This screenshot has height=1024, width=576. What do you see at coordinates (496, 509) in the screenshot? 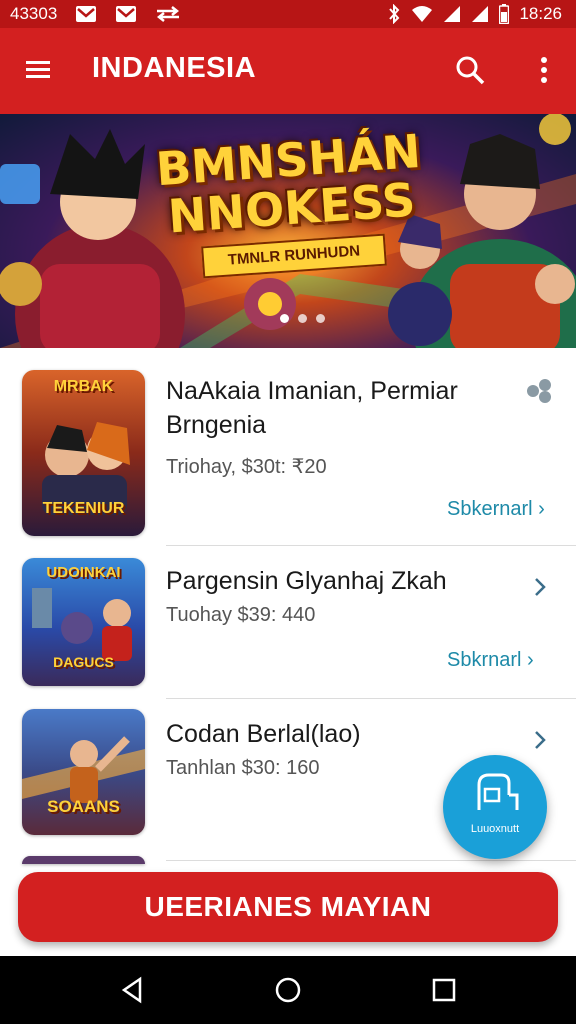
I see `item-link: Sbkernarl ›` at bounding box center [496, 509].